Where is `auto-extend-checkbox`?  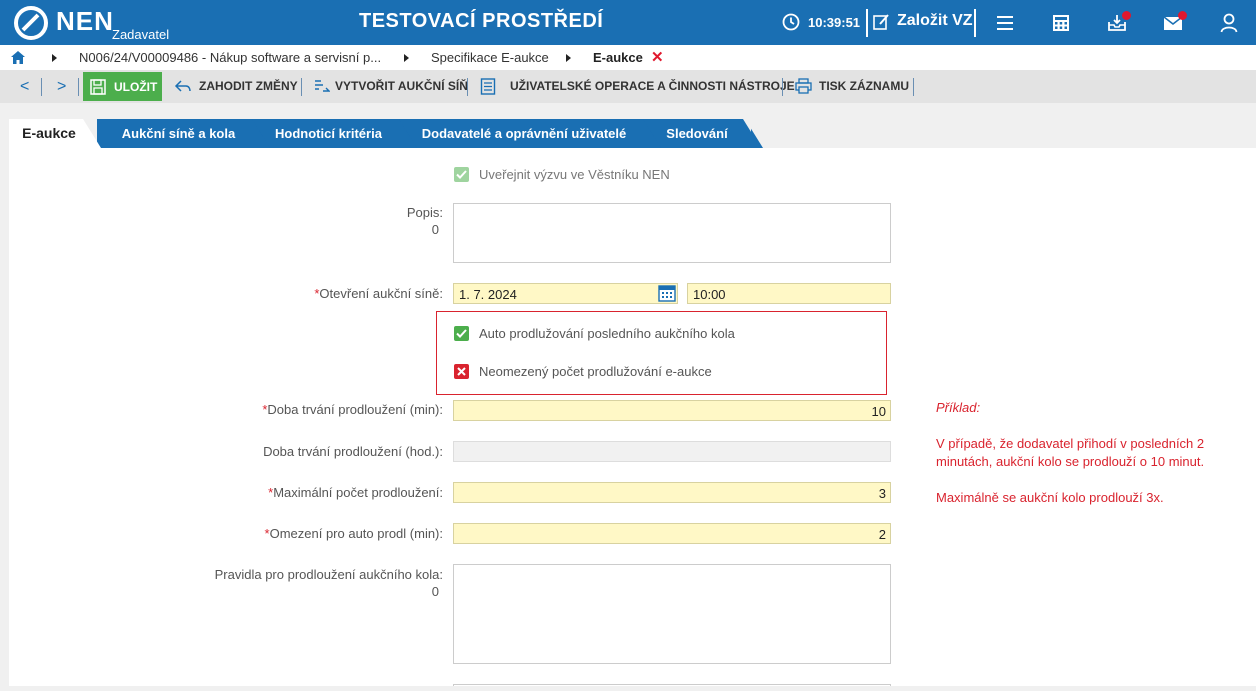
auto-extend-checkbox is located at coordinates (461, 333).